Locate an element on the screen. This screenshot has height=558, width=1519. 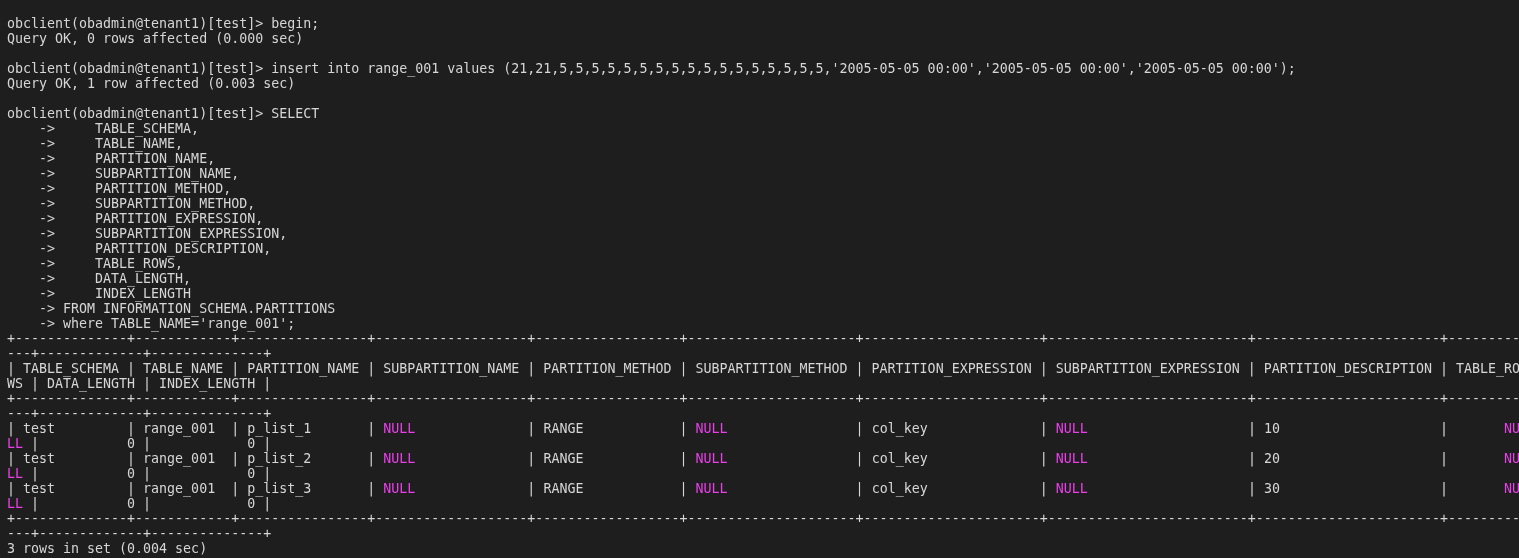
terminal-text: | 30 | is located at coordinates (1348, 488).